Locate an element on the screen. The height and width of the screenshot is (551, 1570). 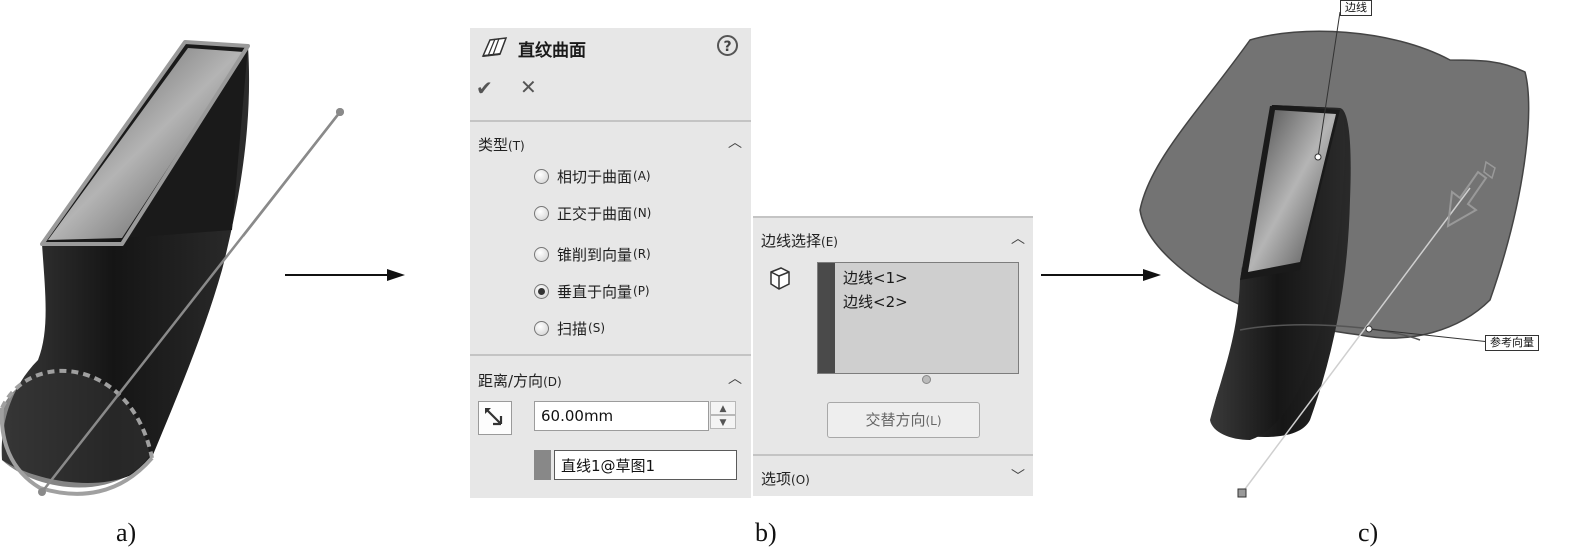
radio-hotkey: (S) is located at coordinates (596, 328).